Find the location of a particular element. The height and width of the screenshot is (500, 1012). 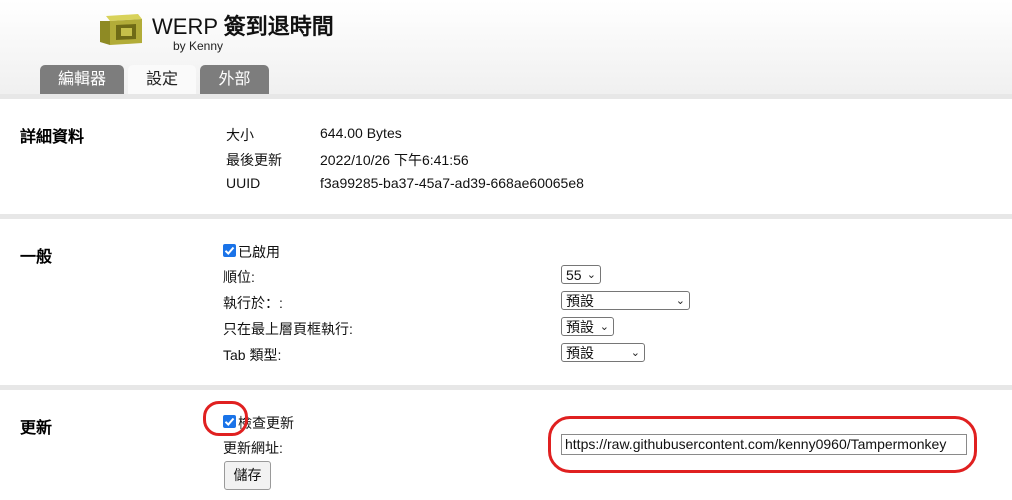

app-byline: by Kenny is located at coordinates (198, 46).